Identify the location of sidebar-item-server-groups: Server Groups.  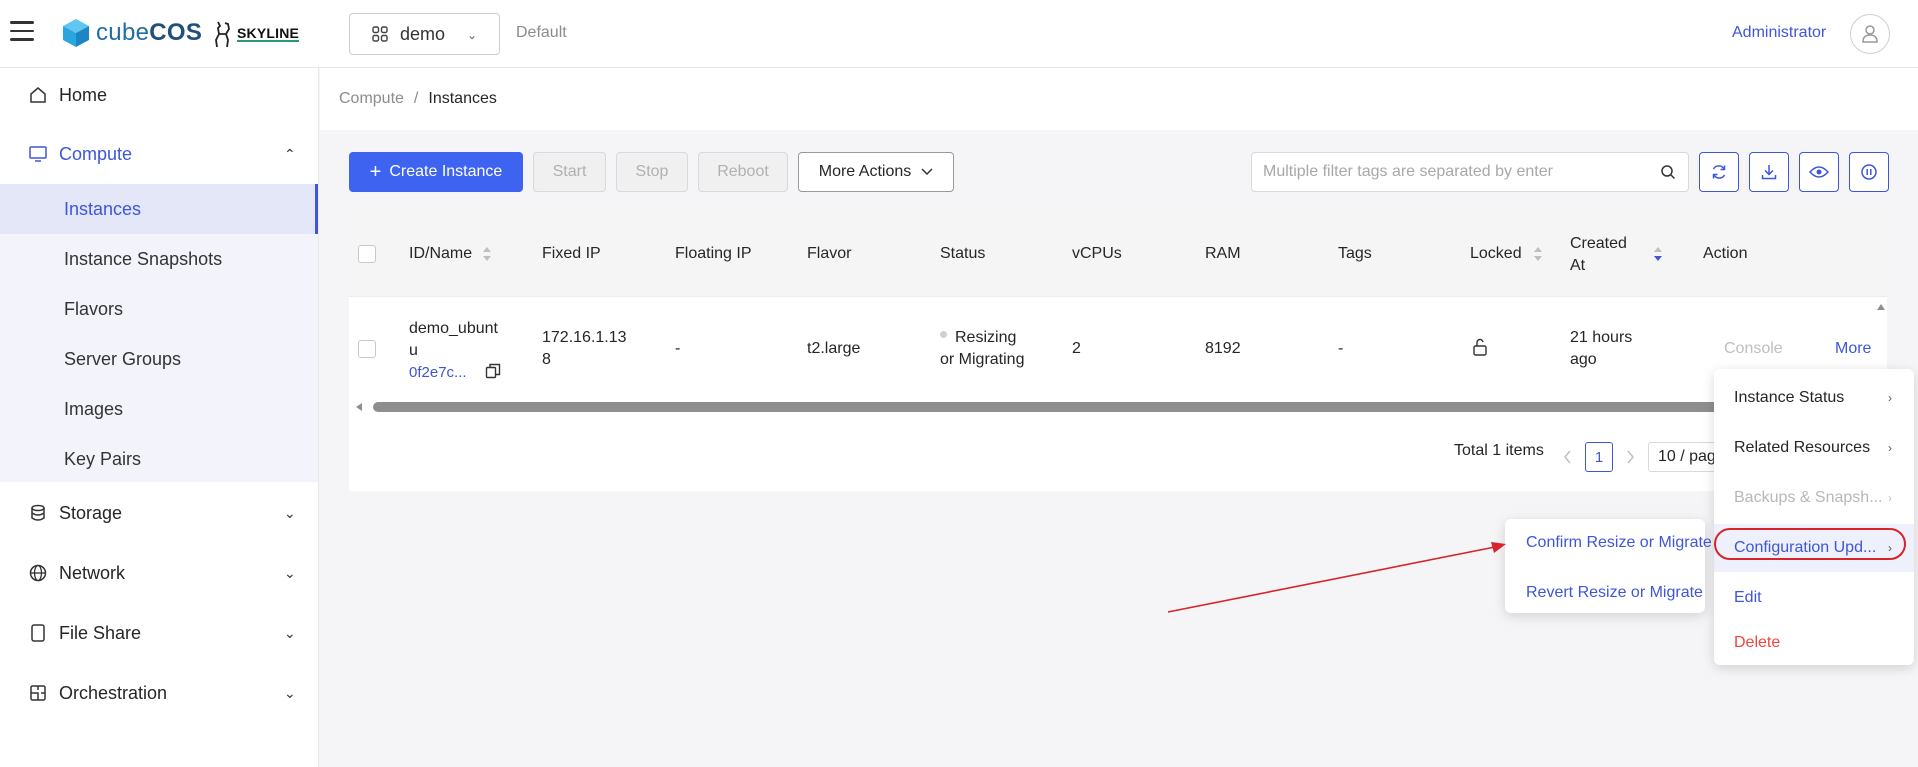
(159, 359).